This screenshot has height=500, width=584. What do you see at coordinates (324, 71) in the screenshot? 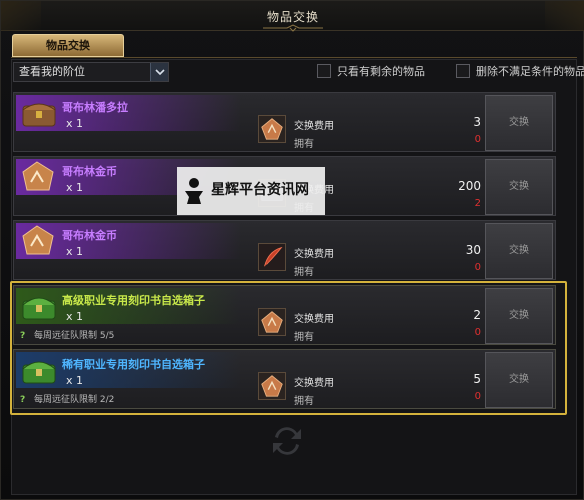
I see `checkbox-remaining-box` at bounding box center [324, 71].